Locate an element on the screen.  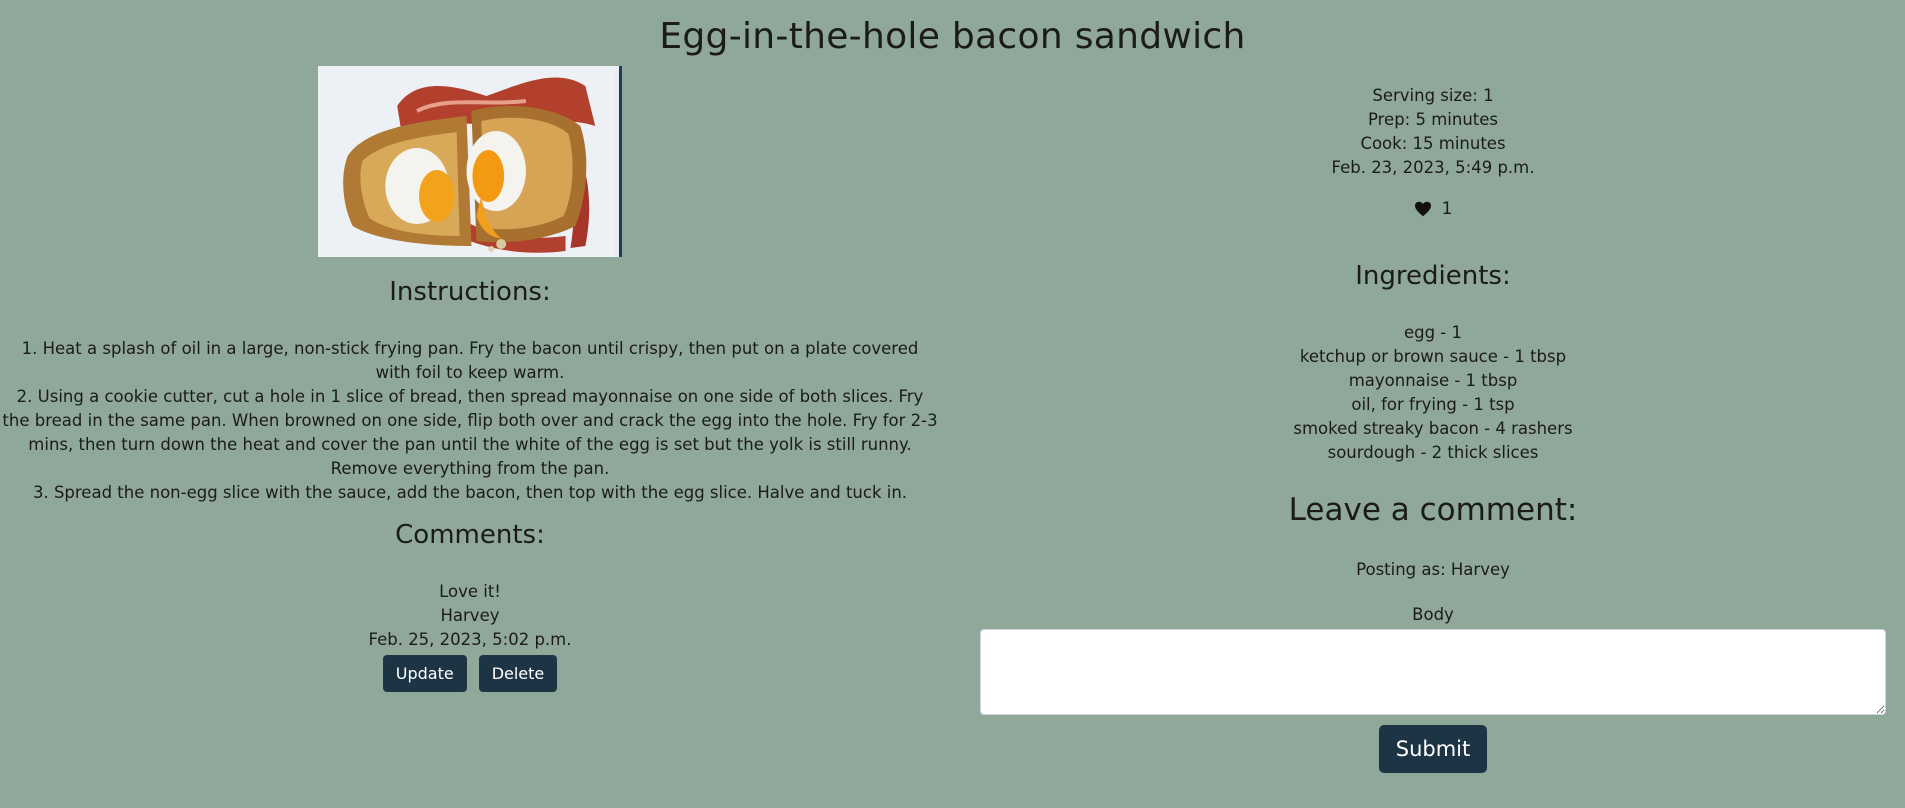
instructions-heading: Instructions: is located at coordinates (470, 292).